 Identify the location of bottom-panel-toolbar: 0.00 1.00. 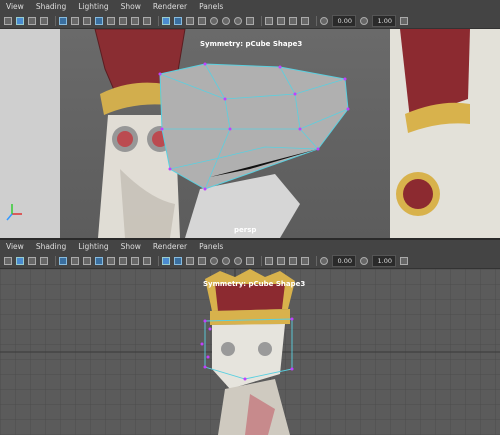
(250, 261).